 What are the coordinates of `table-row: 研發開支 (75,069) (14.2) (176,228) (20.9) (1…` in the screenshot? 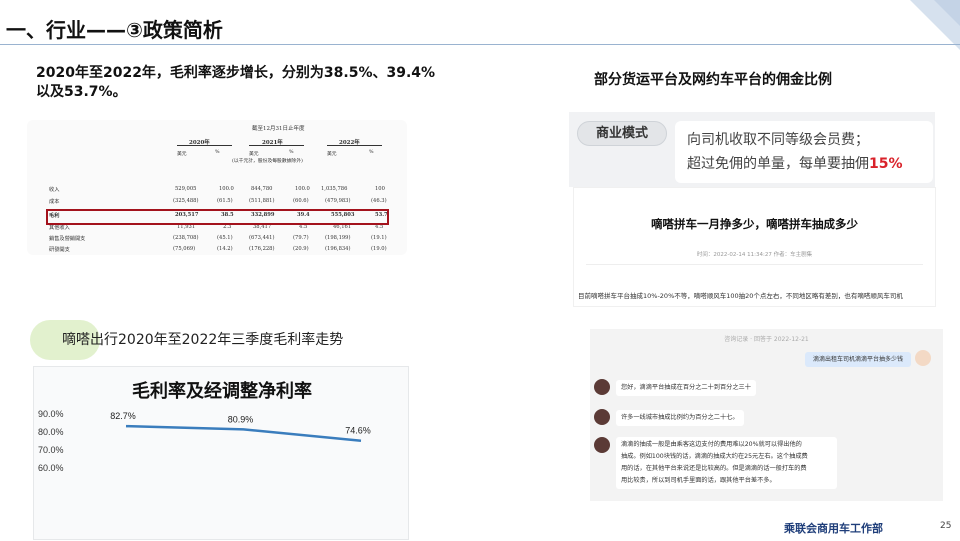 It's located at (218, 249).